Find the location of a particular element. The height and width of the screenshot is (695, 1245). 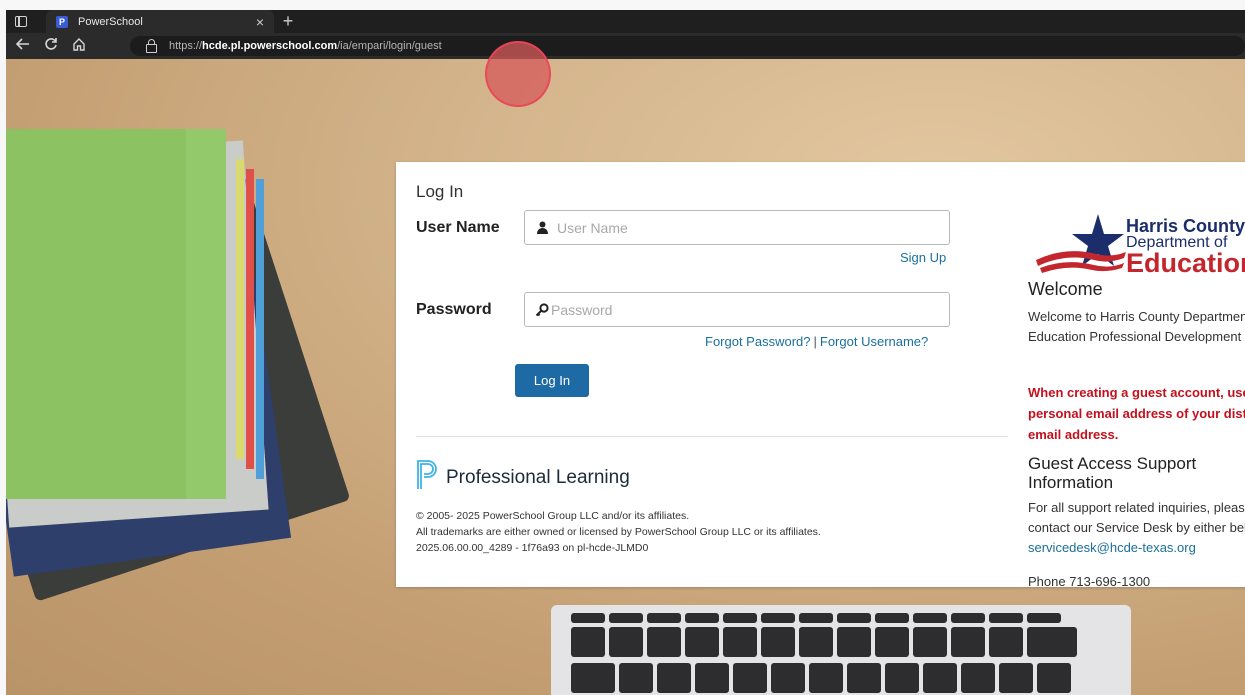

login-button: Log In is located at coordinates (552, 380).